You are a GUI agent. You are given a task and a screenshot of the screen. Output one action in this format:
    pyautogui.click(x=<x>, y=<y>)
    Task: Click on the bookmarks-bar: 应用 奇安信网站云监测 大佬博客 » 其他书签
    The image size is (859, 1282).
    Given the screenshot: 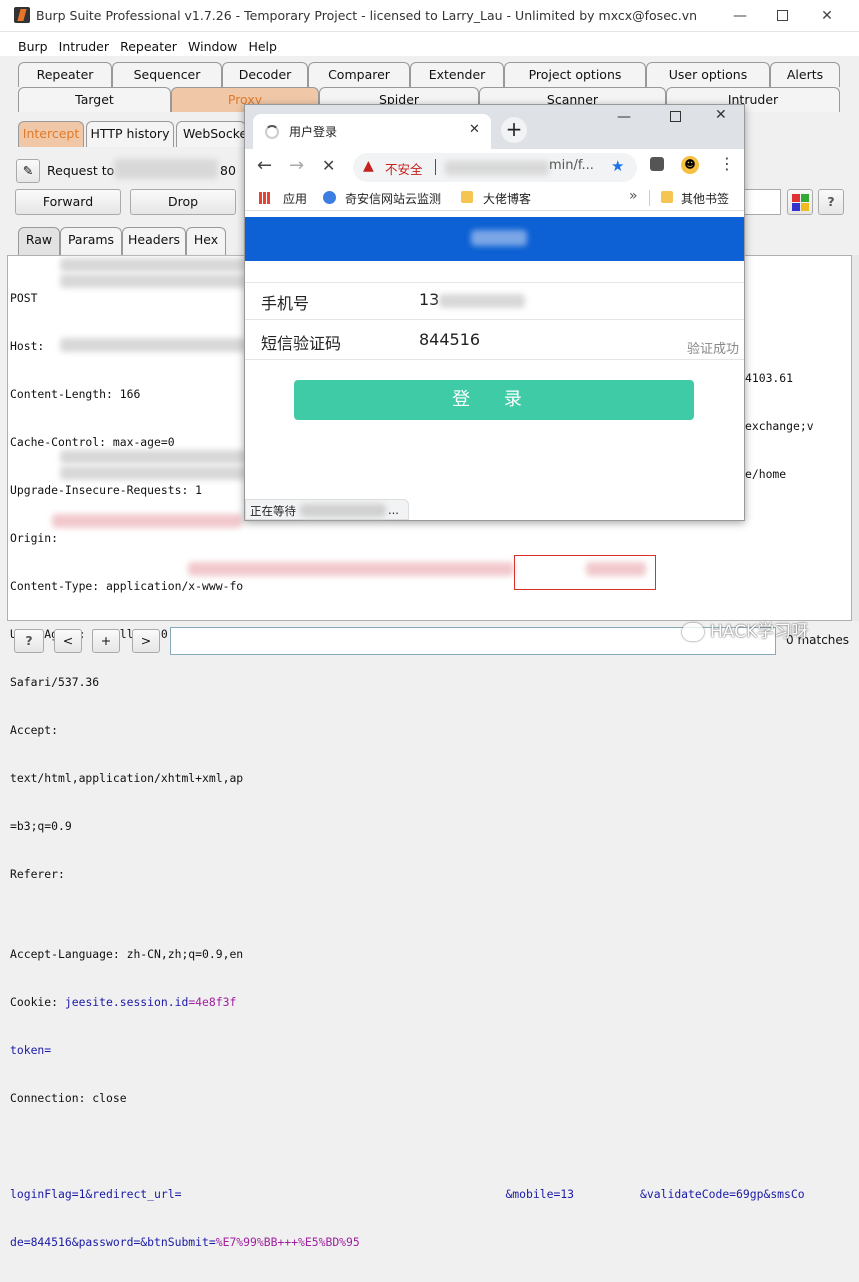 What is the action you would take?
    pyautogui.click(x=494, y=198)
    